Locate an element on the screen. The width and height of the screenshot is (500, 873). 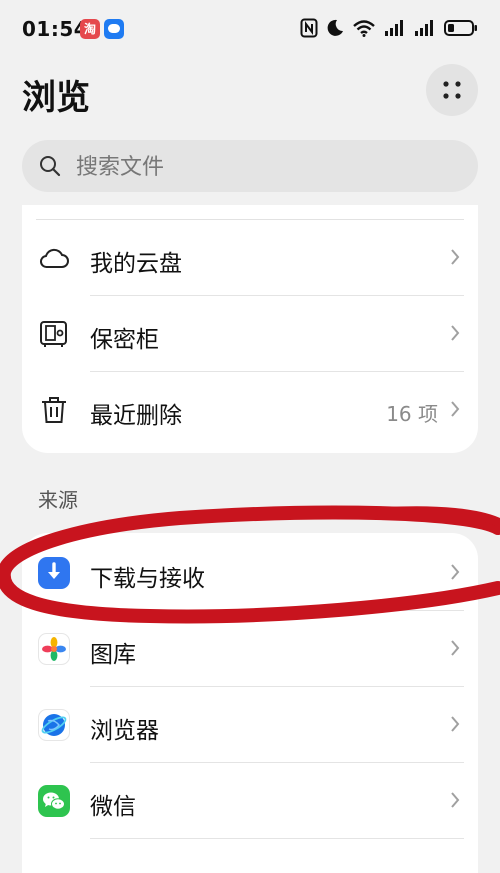
list-item-wechat: 微信 is located at coordinates (250, 801).